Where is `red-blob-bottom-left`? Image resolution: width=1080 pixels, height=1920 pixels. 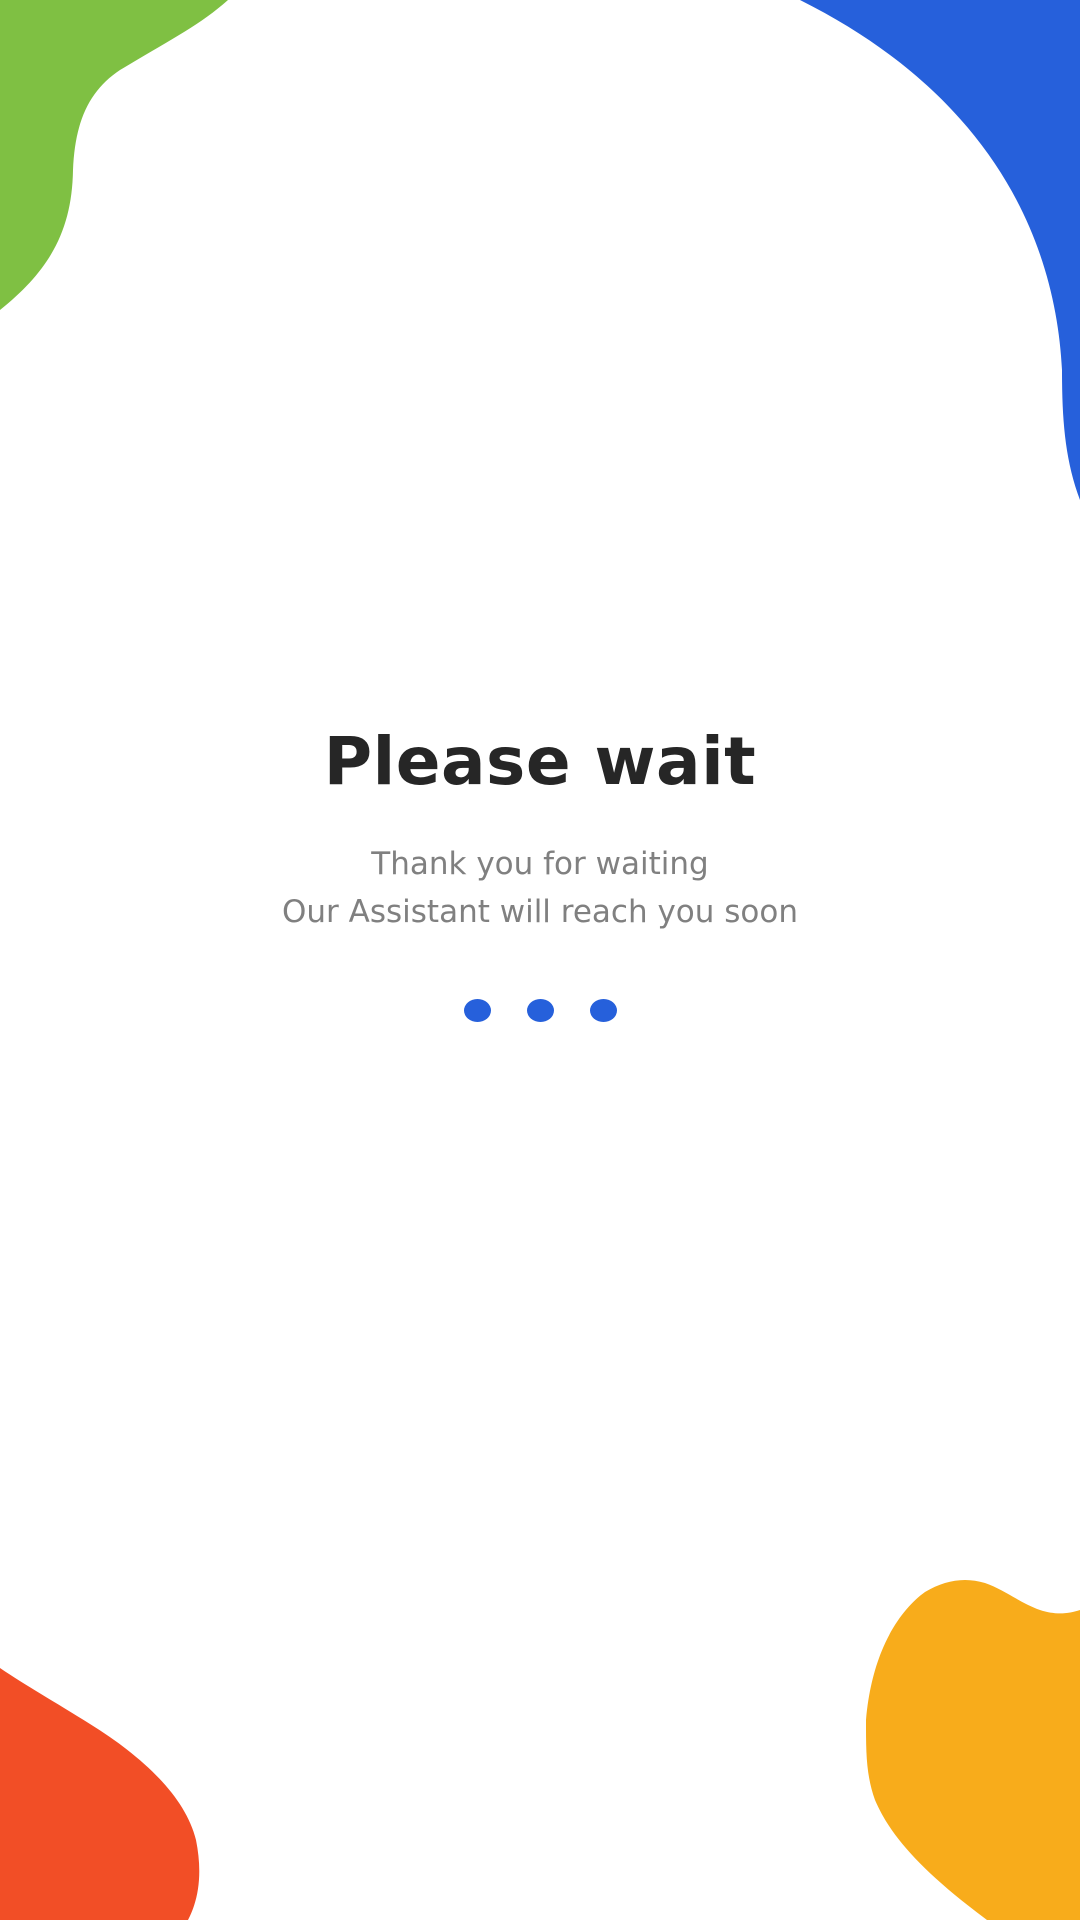
red-blob-bottom-left is located at coordinates (100, 1794).